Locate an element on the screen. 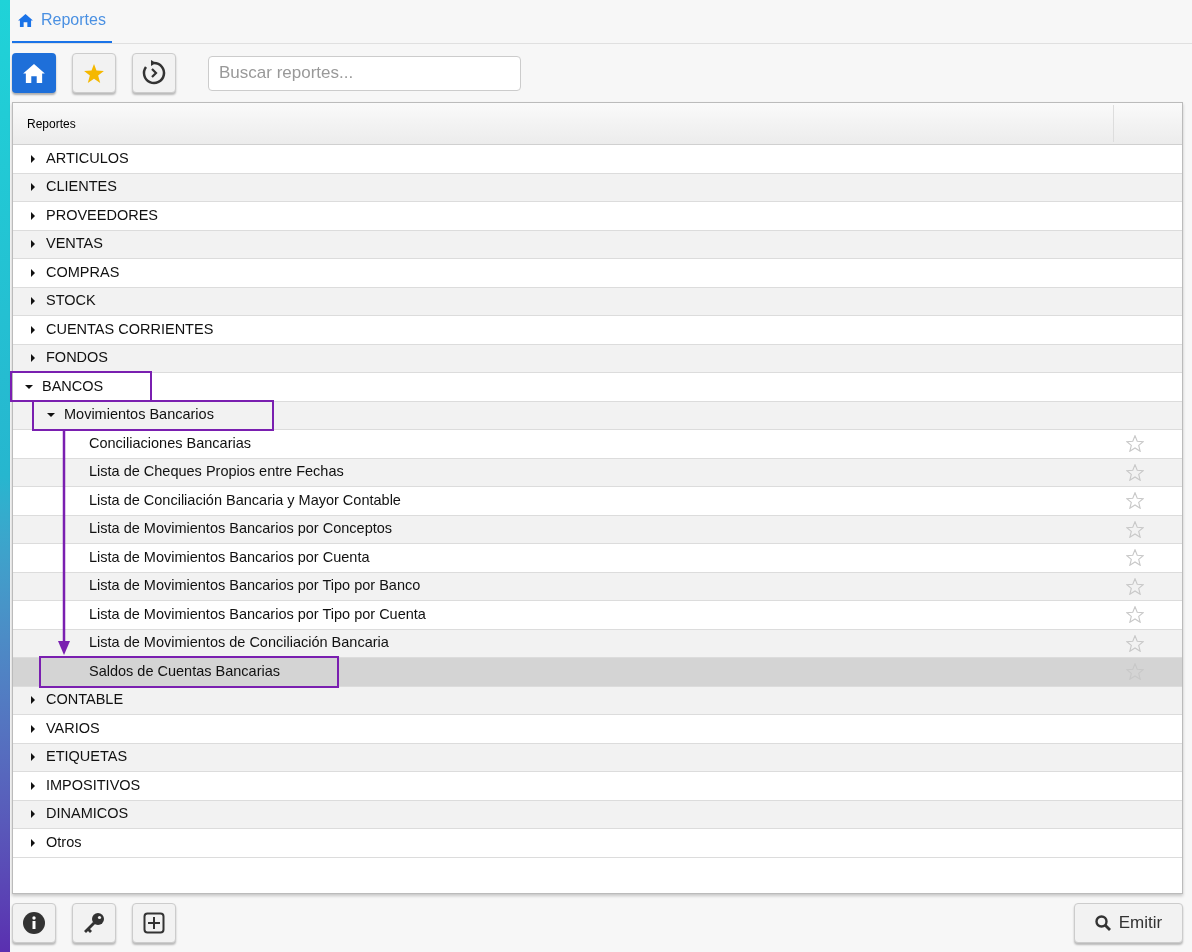 Image resolution: width=1192 pixels, height=952 pixels. tree-row: DINAMICOS is located at coordinates (597, 814).